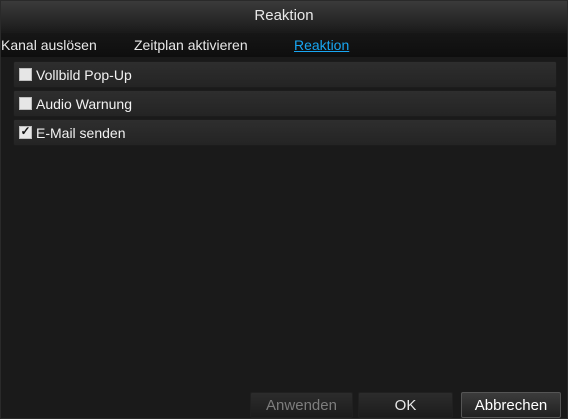 The image size is (568, 419). I want to click on apply-button: Anwenden, so click(301, 405).